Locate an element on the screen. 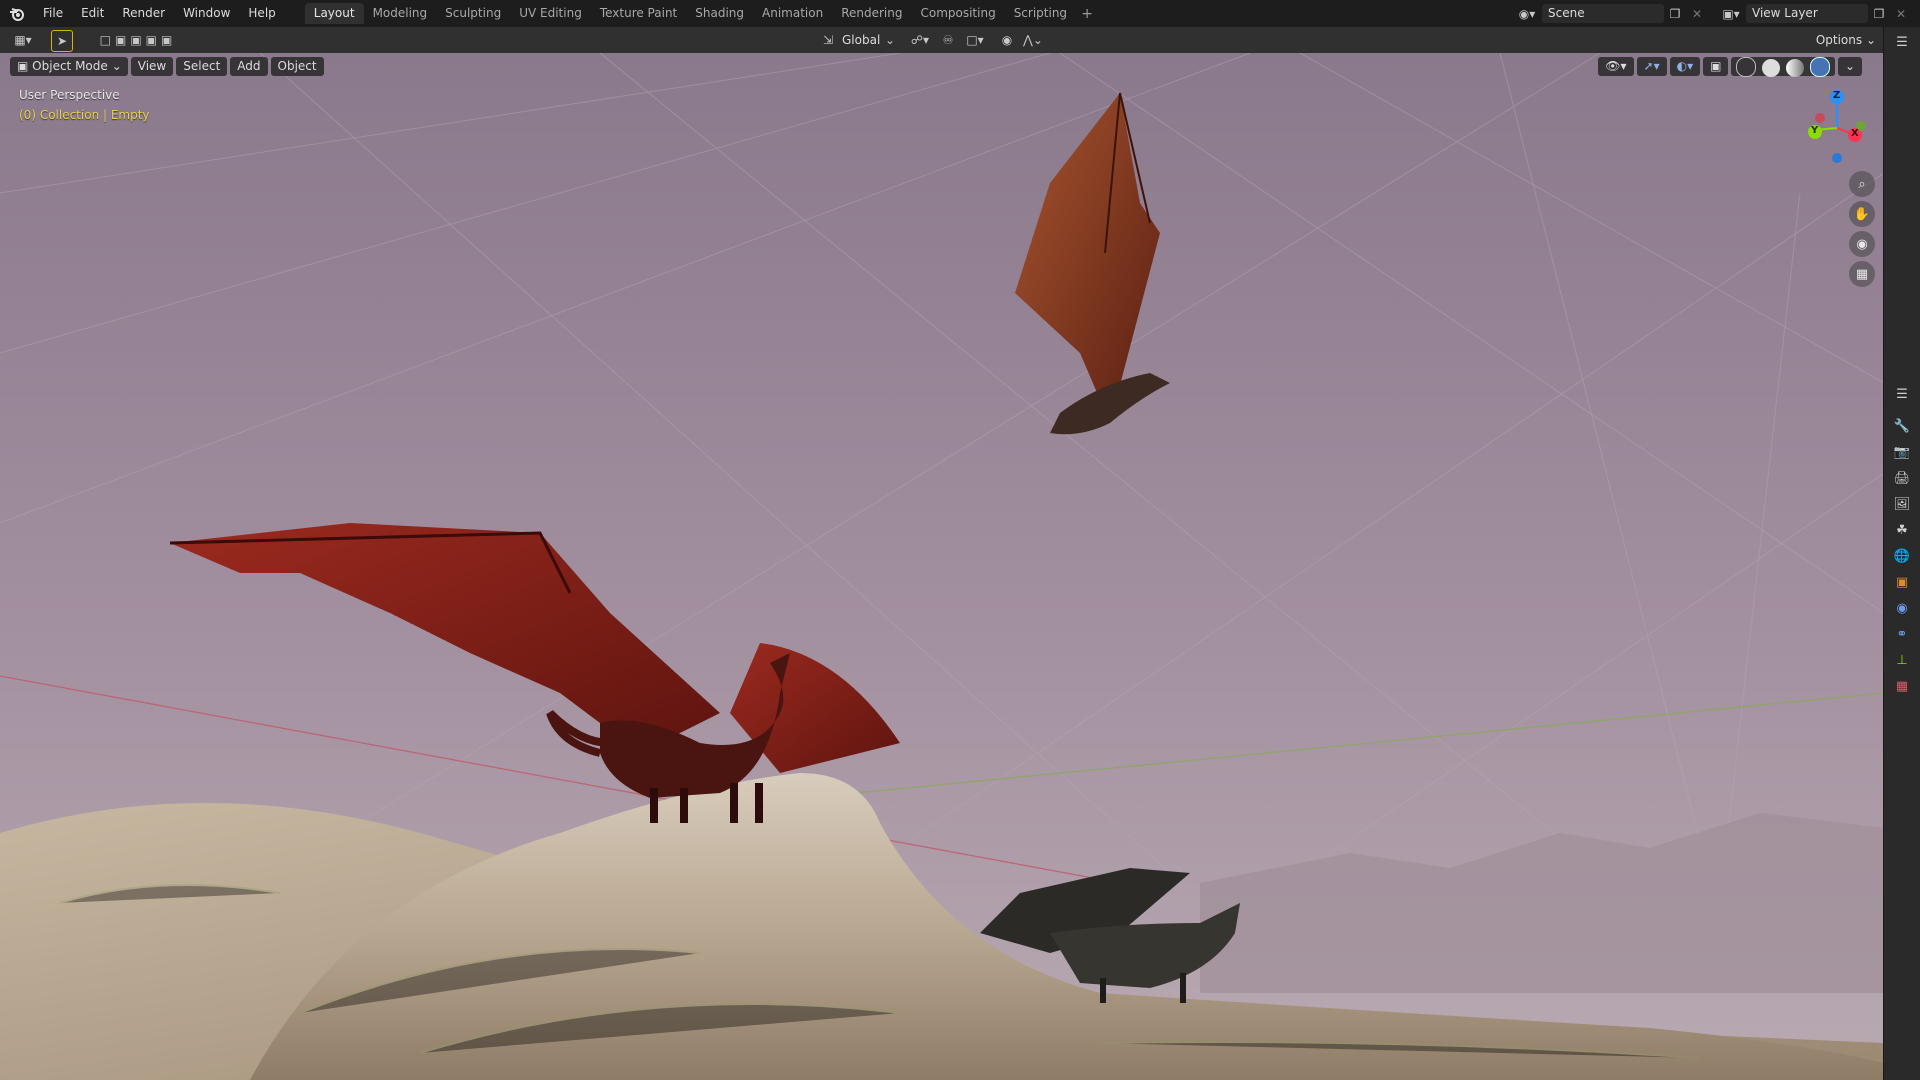 The height and width of the screenshot is (1080, 1920). transform-orientation-icon: ⇲ is located at coordinates (828, 40).